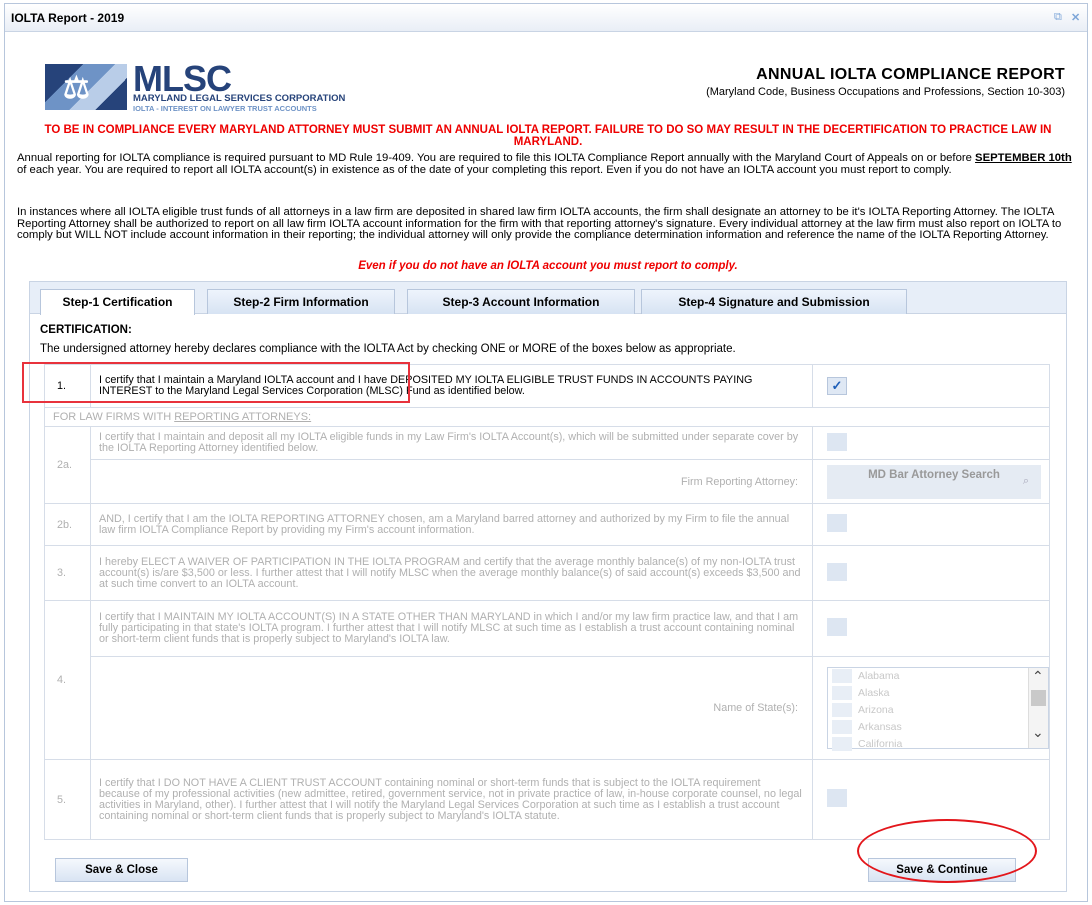 The width and height of the screenshot is (1092, 905). Describe the element at coordinates (67, 573) in the screenshot. I see `row-number: 3.` at that location.